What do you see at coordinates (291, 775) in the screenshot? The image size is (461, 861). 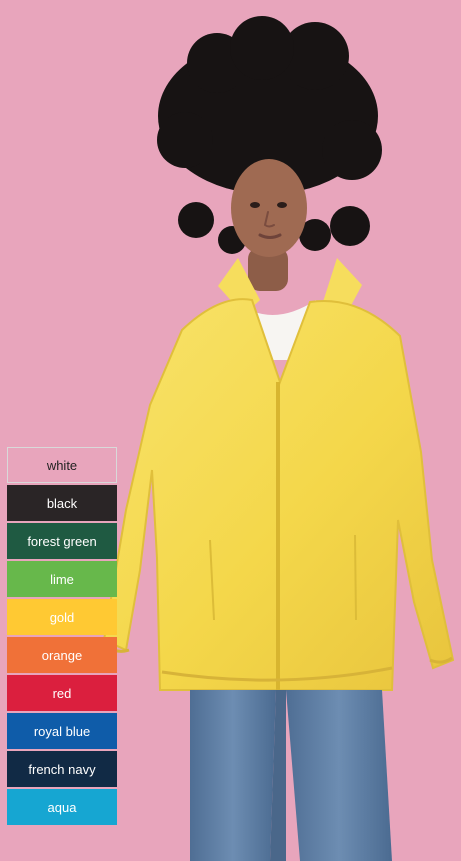 I see `jeans` at bounding box center [291, 775].